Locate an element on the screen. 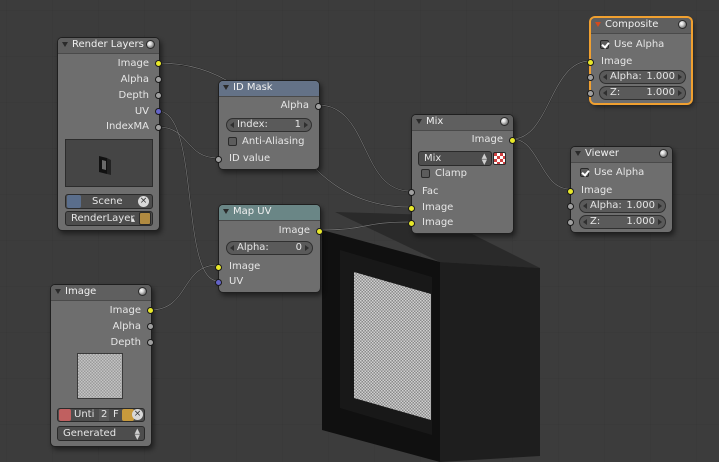 This screenshot has height=462, width=719. render-result-icon is located at coordinates (145, 218).